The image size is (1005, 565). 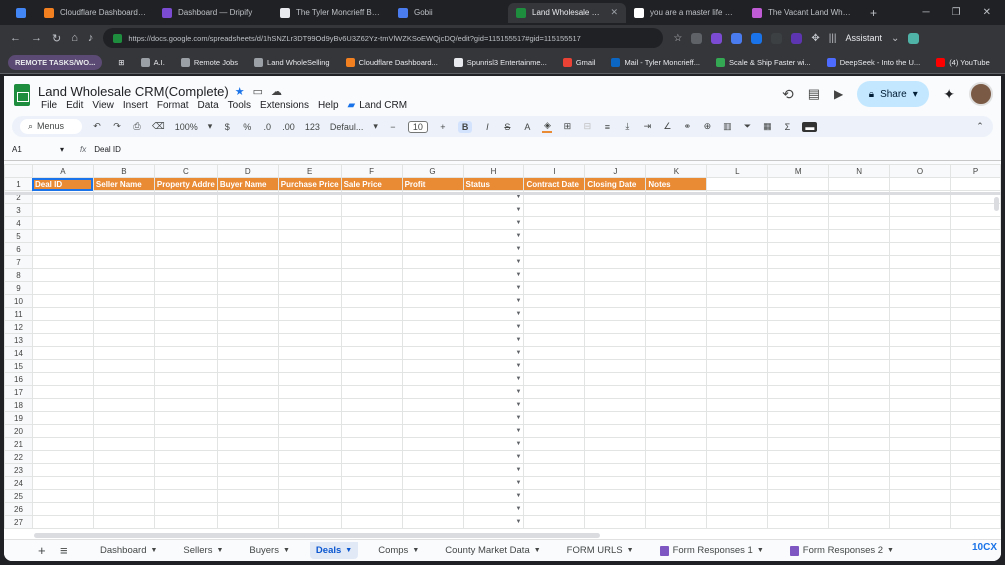 What do you see at coordinates (123, 171) in the screenshot?
I see `column-header: B` at bounding box center [123, 171].